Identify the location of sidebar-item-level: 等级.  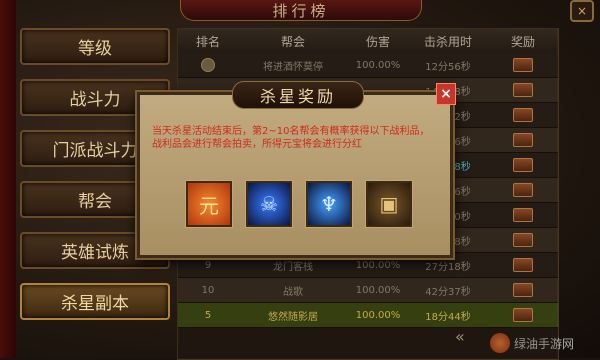
(95, 46).